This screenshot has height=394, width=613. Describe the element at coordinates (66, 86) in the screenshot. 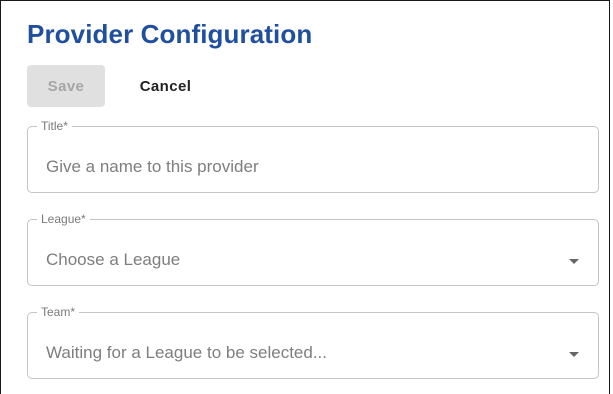

I see `save-button: Save` at that location.